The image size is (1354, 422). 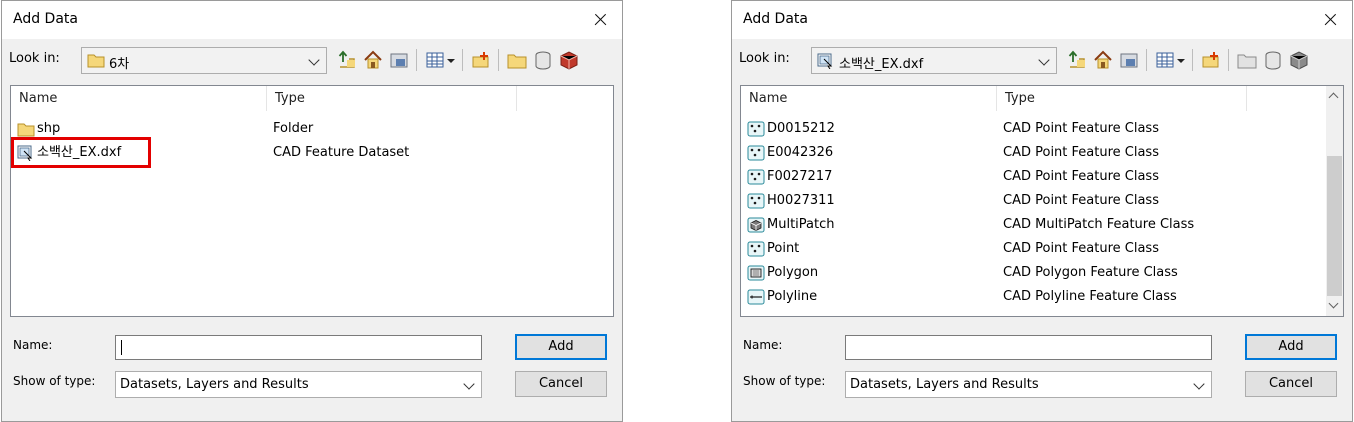 I want to click on item-name: H0027311, so click(x=801, y=200).